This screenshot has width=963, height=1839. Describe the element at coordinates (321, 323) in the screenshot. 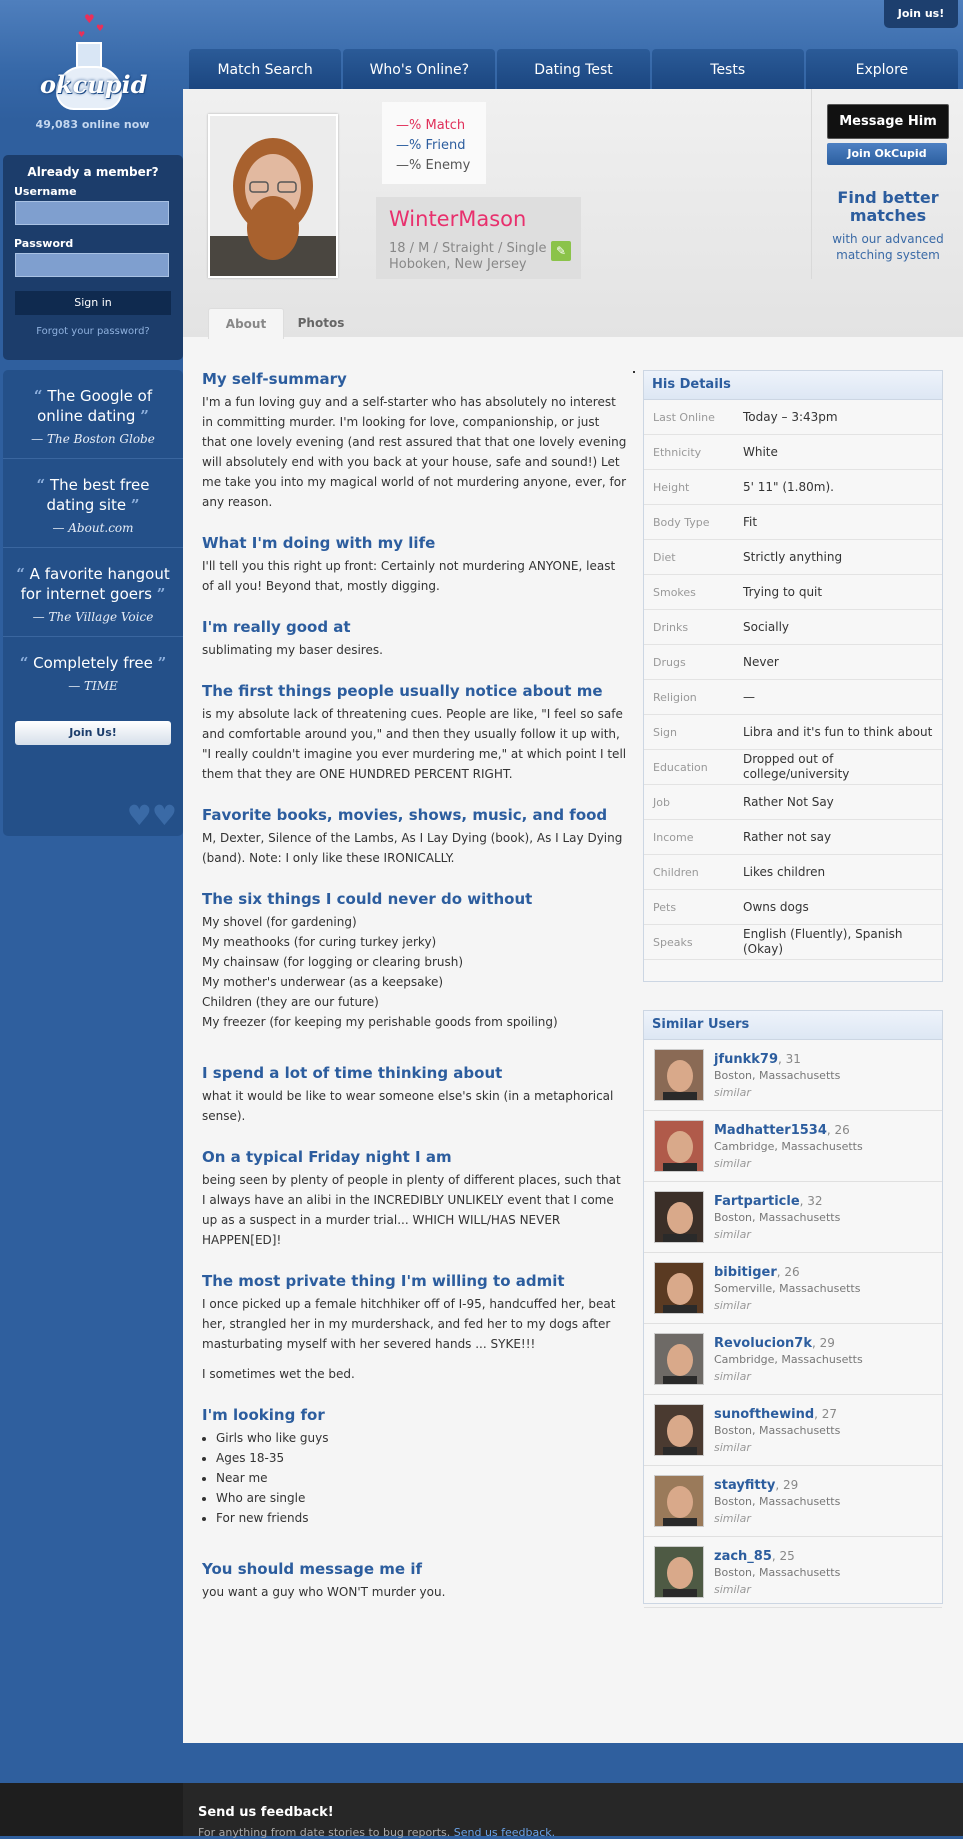

I see `tab-photos: Photos` at that location.